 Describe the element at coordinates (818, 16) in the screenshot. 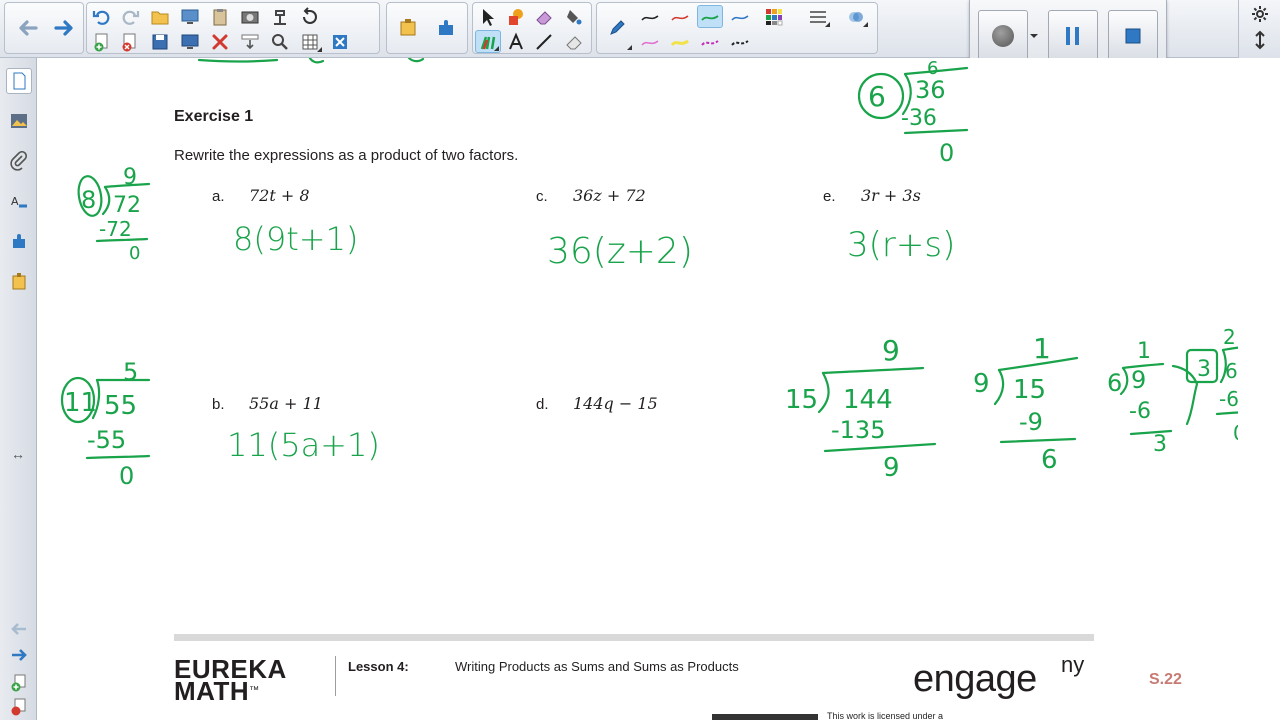

I see `line-style-button` at that location.